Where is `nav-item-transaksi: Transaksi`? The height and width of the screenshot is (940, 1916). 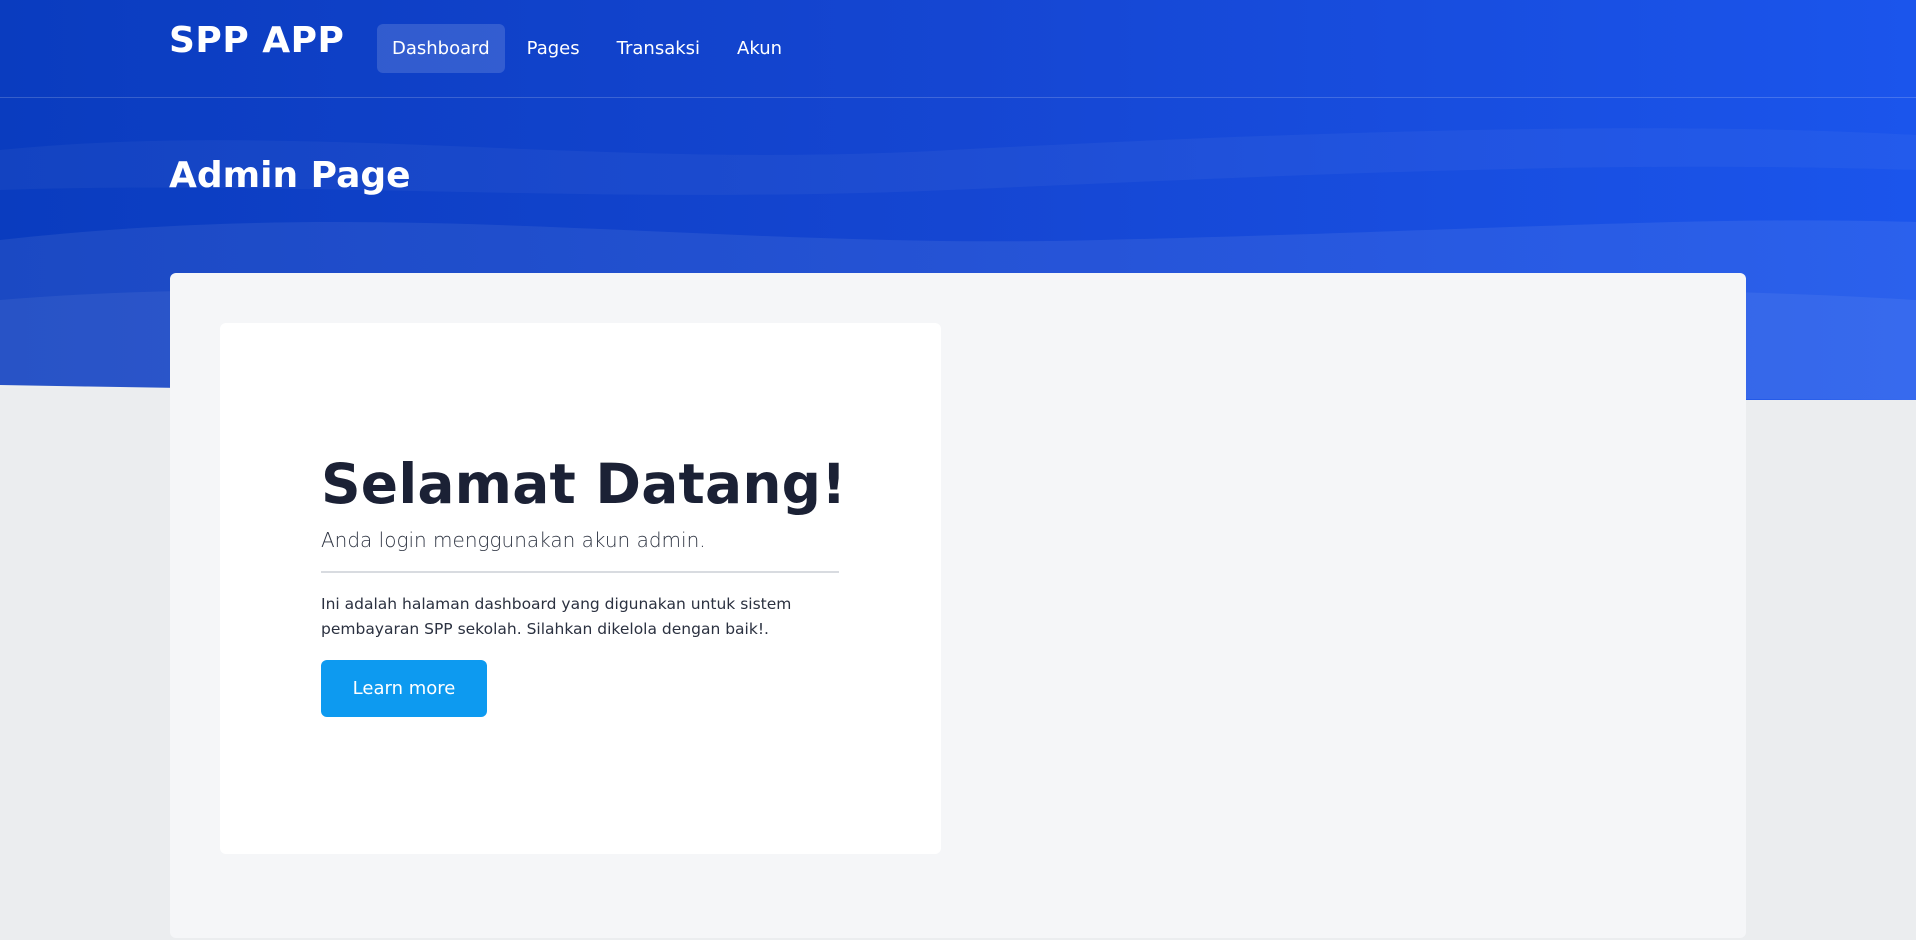
nav-item-transaksi: Transaksi is located at coordinates (658, 48).